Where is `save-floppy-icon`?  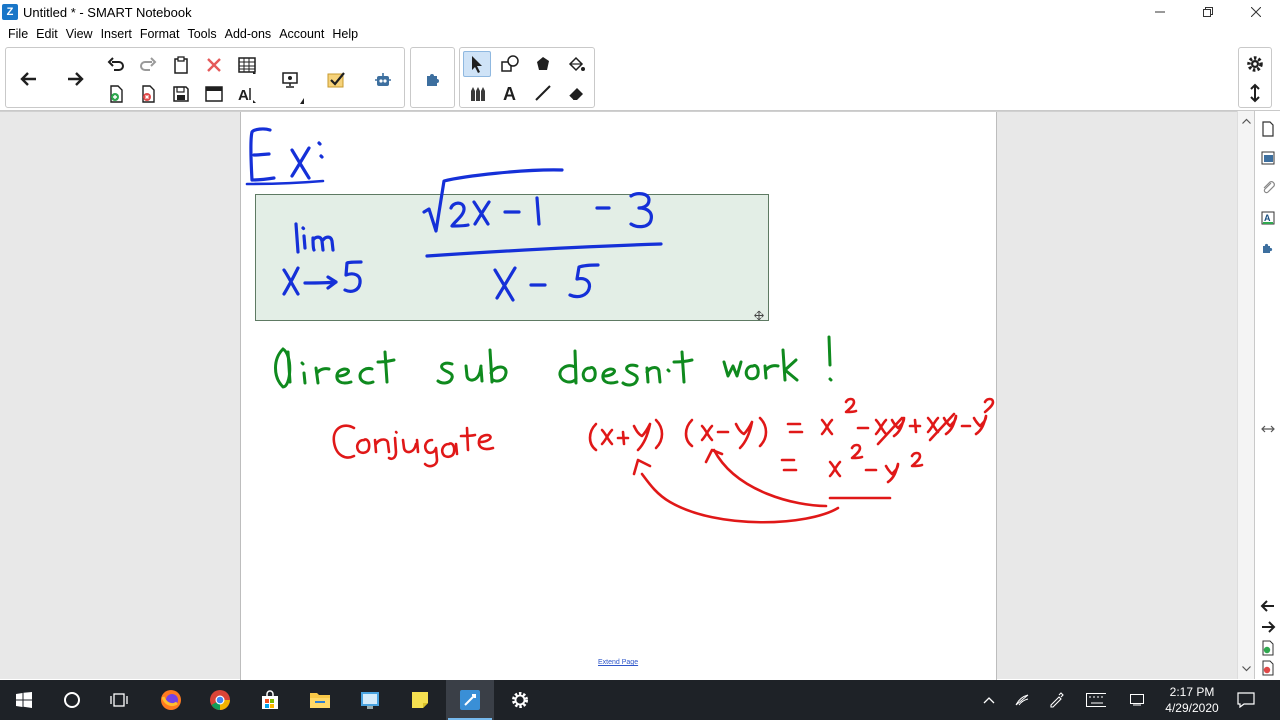 save-floppy-icon is located at coordinates (181, 94).